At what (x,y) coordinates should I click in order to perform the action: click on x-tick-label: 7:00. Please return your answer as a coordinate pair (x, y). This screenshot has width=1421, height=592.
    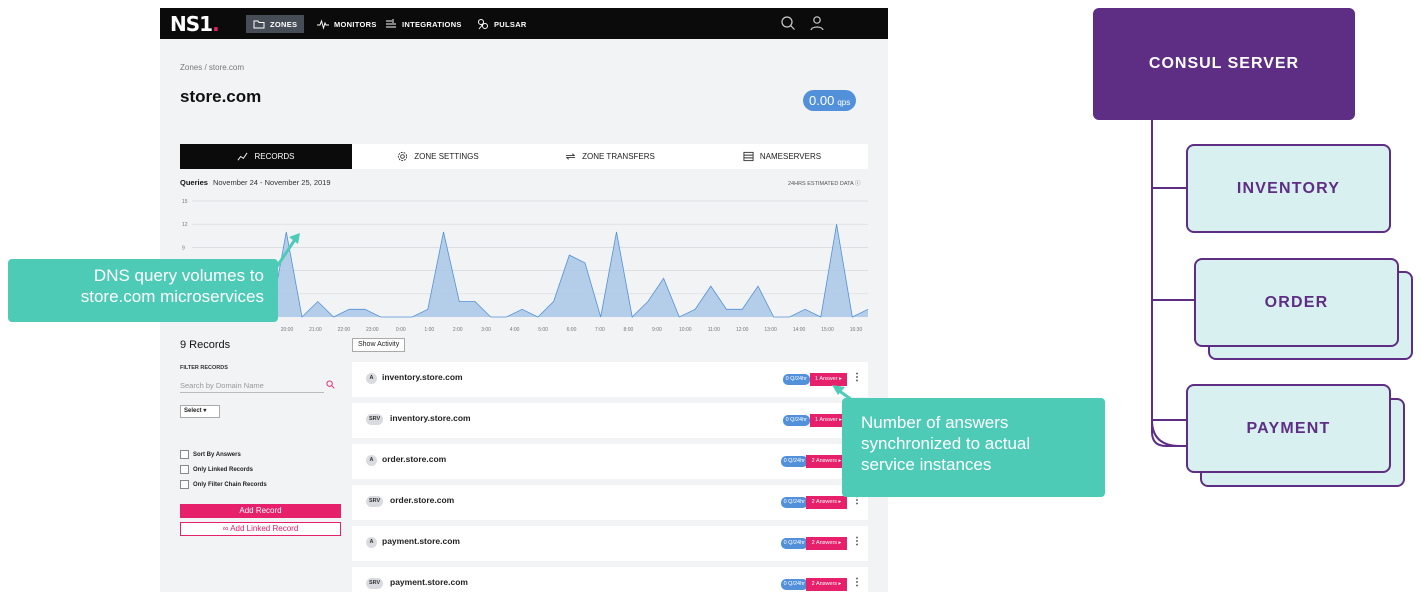
    Looking at the image, I should click on (600, 330).